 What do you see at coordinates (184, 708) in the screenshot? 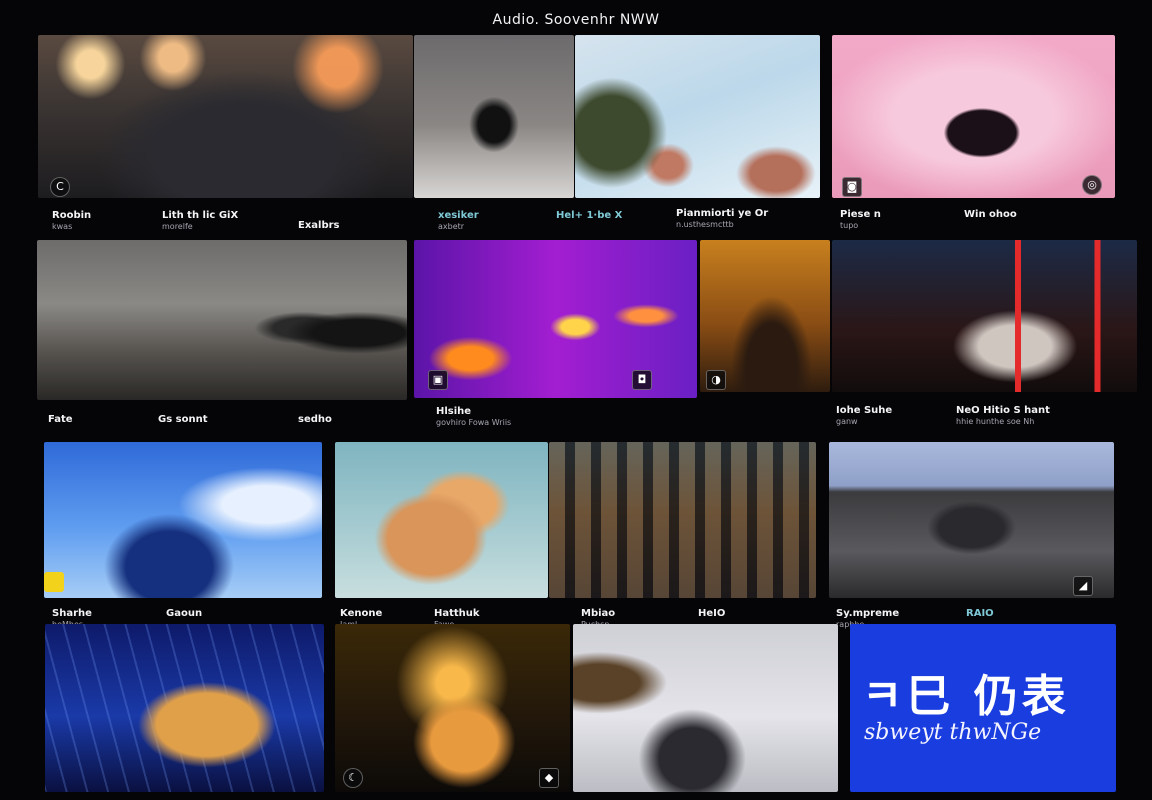
I see `video-tile-cyber-cat` at bounding box center [184, 708].